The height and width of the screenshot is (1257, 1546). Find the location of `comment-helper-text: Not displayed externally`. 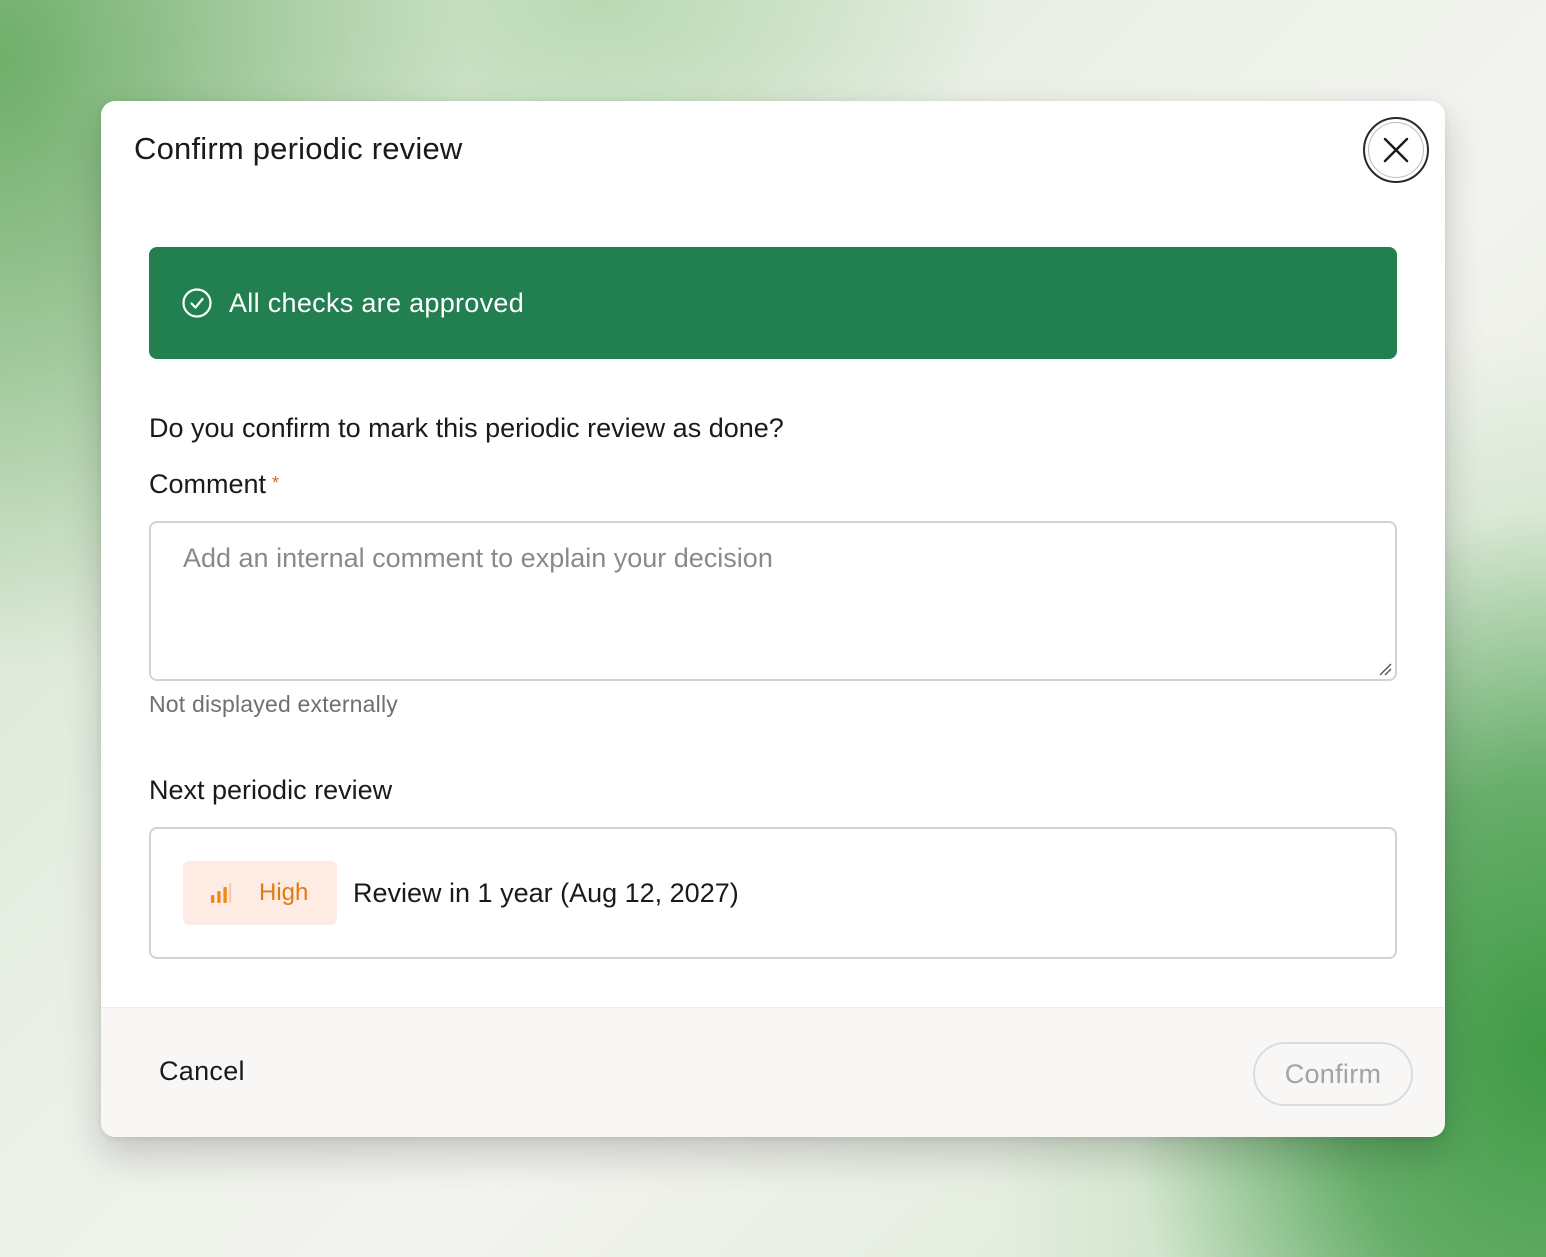

comment-helper-text: Not displayed externally is located at coordinates (273, 704).